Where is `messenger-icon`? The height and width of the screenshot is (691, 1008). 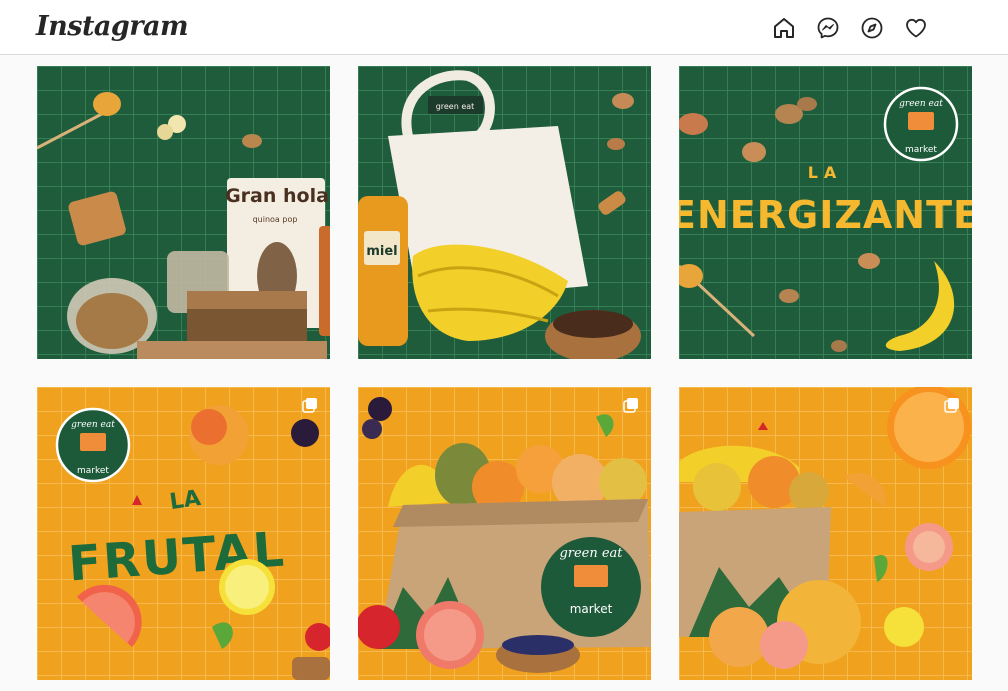 messenger-icon is located at coordinates (828, 28).